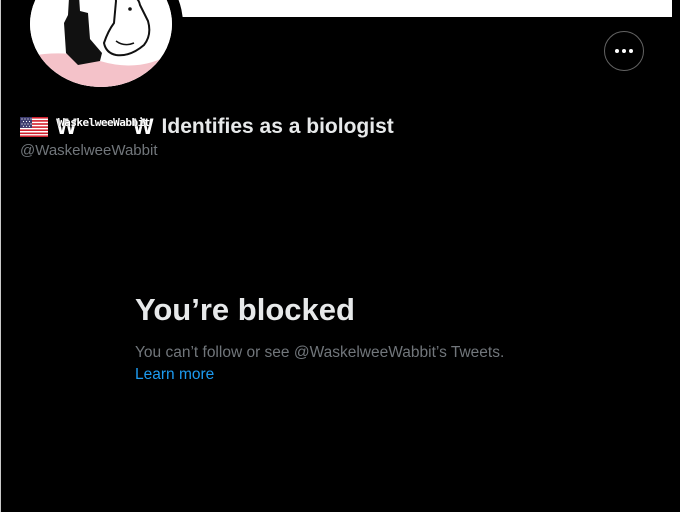 The height and width of the screenshot is (512, 680). I want to click on avatar, so click(101, 49).